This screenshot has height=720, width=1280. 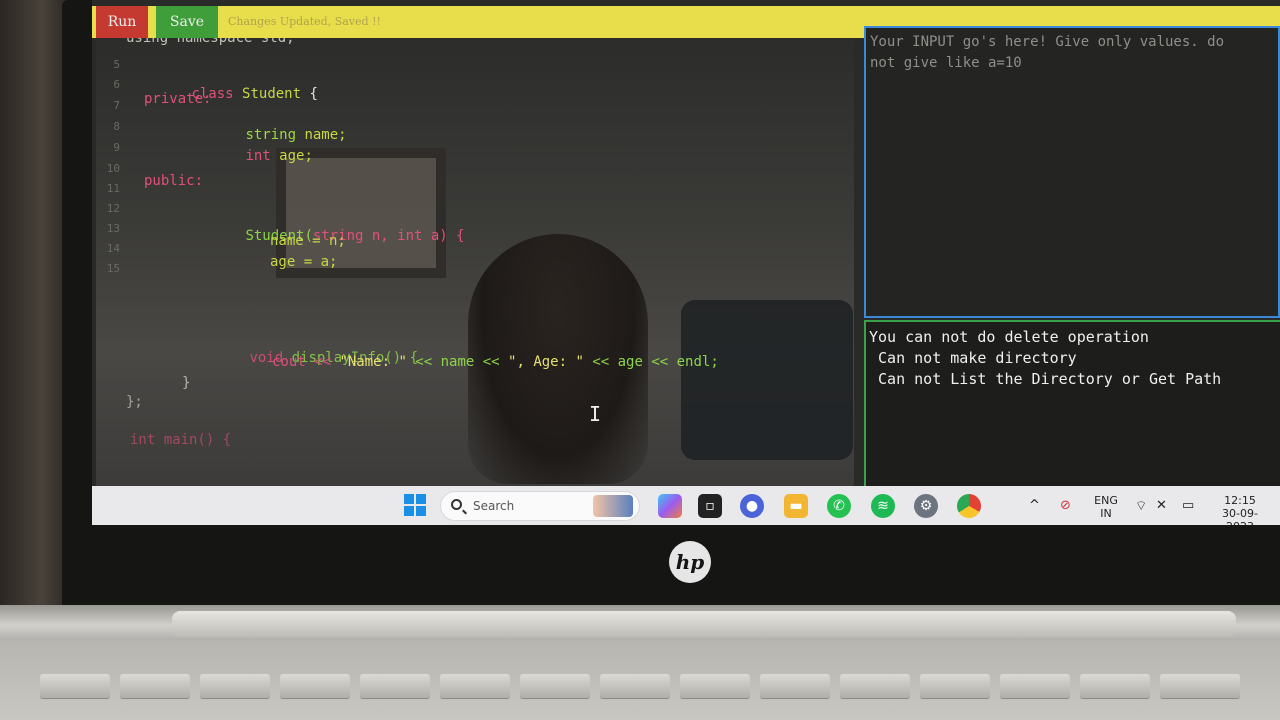 What do you see at coordinates (122, 22) in the screenshot?
I see `run-button: Run` at bounding box center [122, 22].